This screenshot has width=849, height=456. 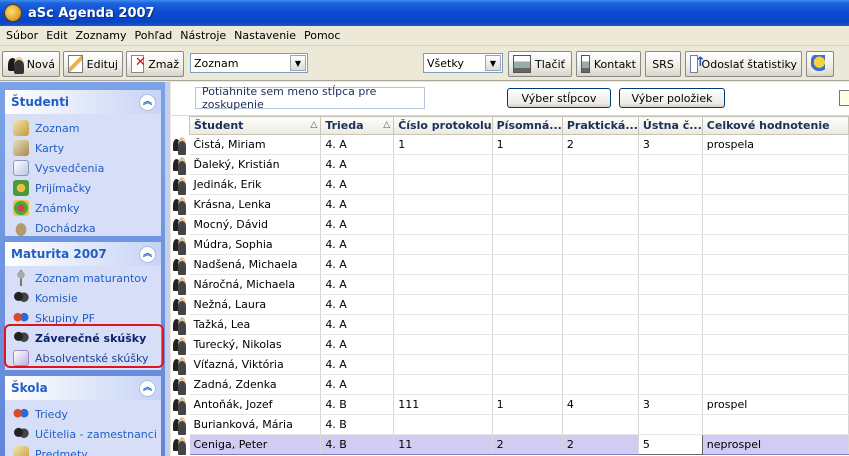 What do you see at coordinates (83, 102) in the screenshot?
I see `panel-header-studenti: Študenti ︽` at bounding box center [83, 102].